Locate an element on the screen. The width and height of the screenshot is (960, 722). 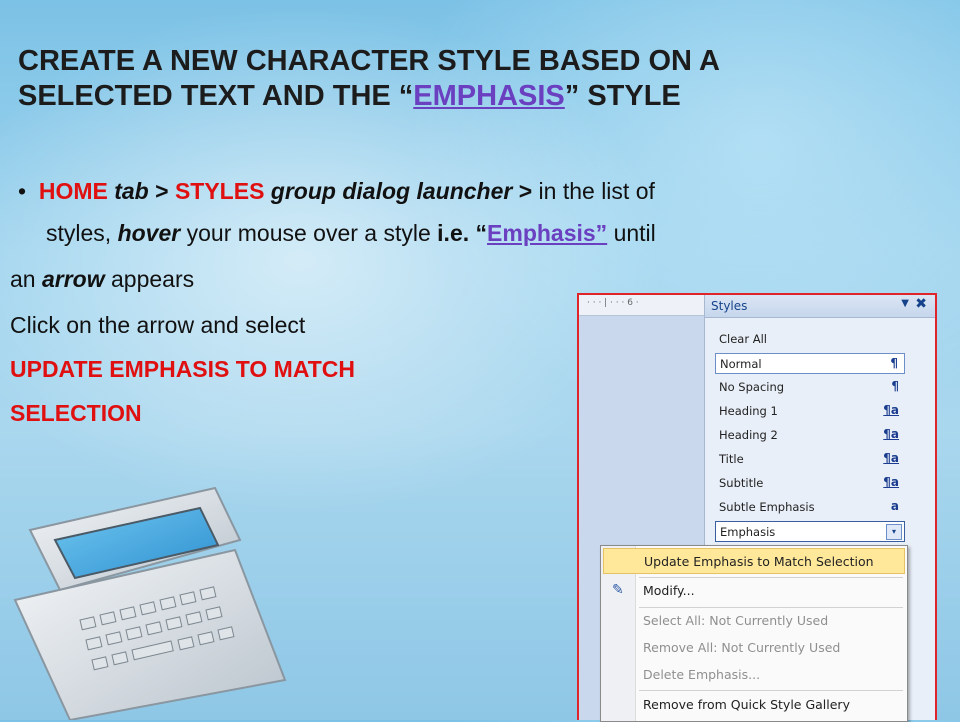
style-subtitle: Subtitle ¶a is located at coordinates (810, 483).